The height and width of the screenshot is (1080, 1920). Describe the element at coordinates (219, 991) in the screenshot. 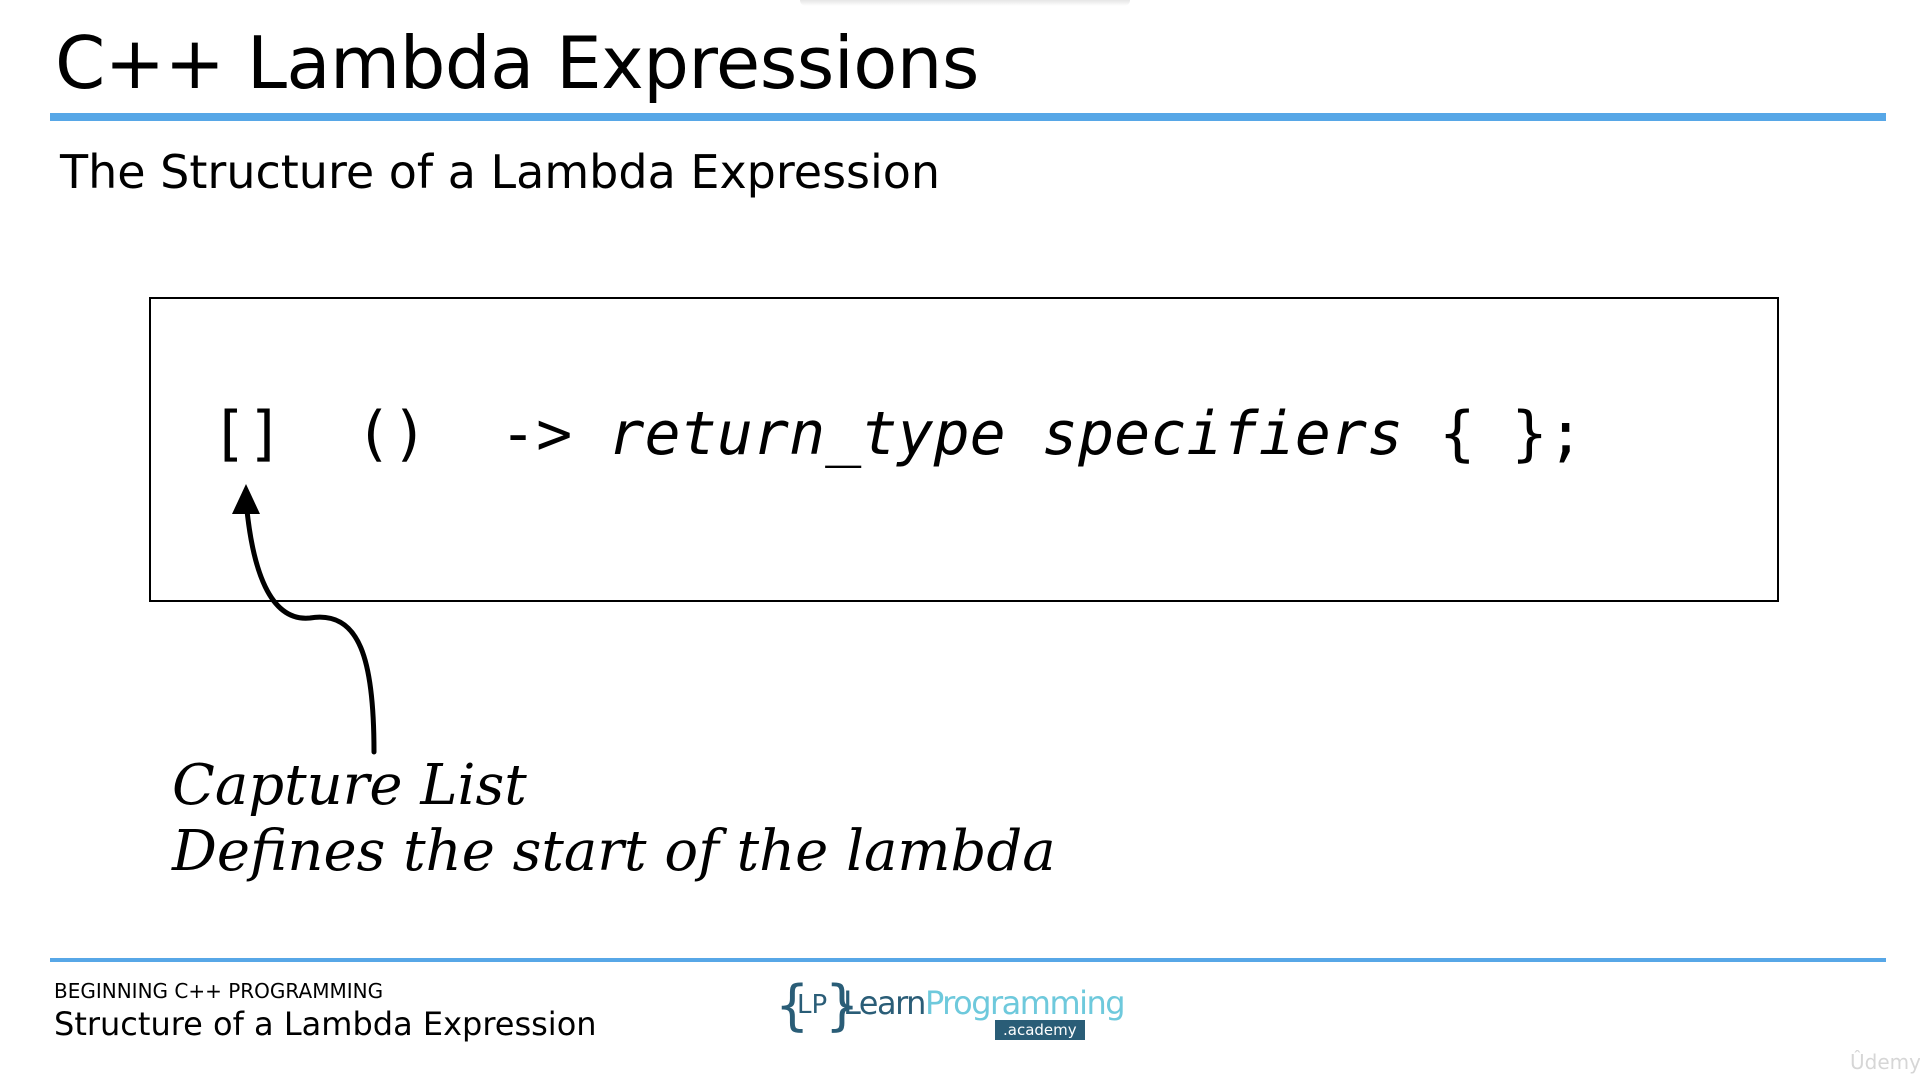

I see `footer-course-name: BEGINNING C++ PROGRAMMING` at that location.